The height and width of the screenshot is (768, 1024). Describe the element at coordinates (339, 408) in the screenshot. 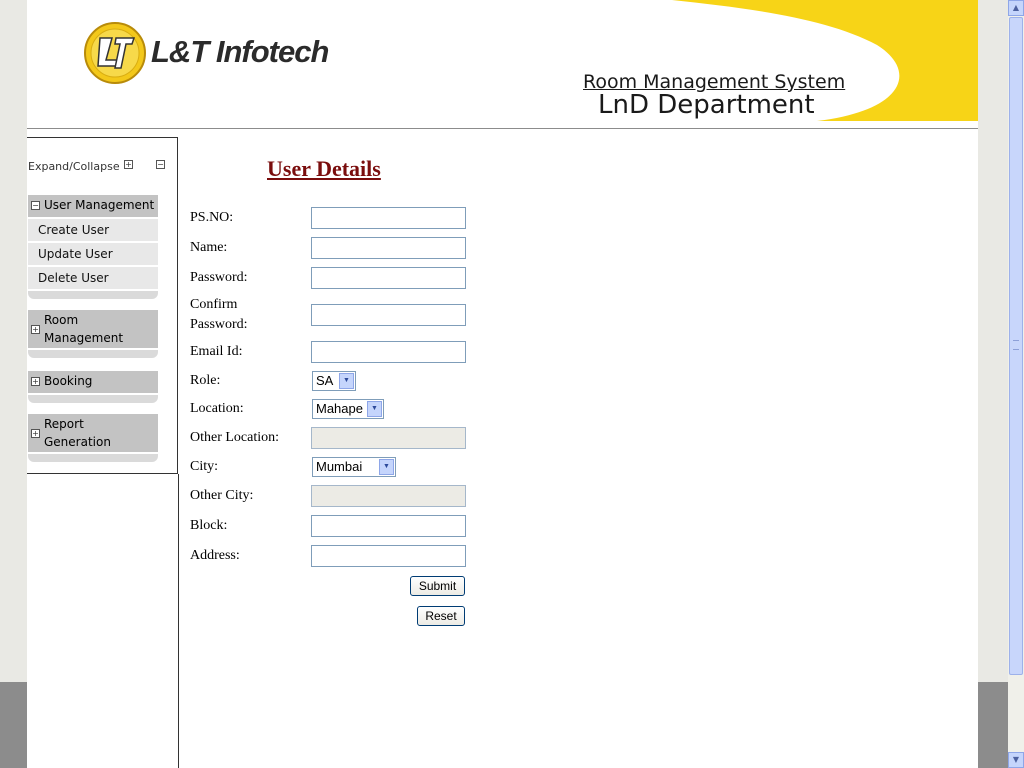

I see `location-selected-value: Mahape` at that location.